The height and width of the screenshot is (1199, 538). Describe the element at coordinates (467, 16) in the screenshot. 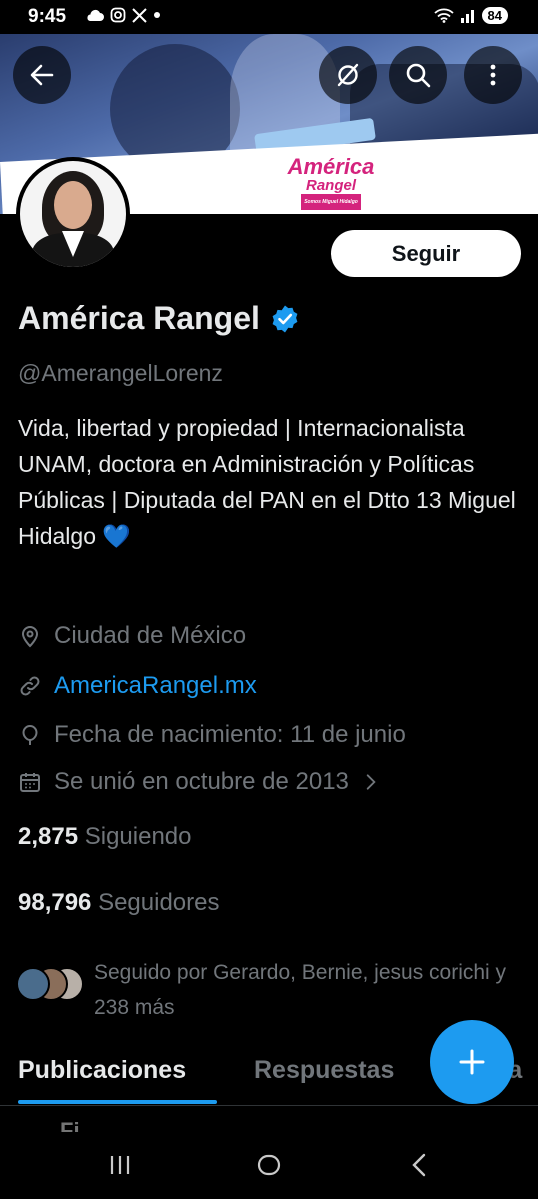

I see `signal-icon` at that location.